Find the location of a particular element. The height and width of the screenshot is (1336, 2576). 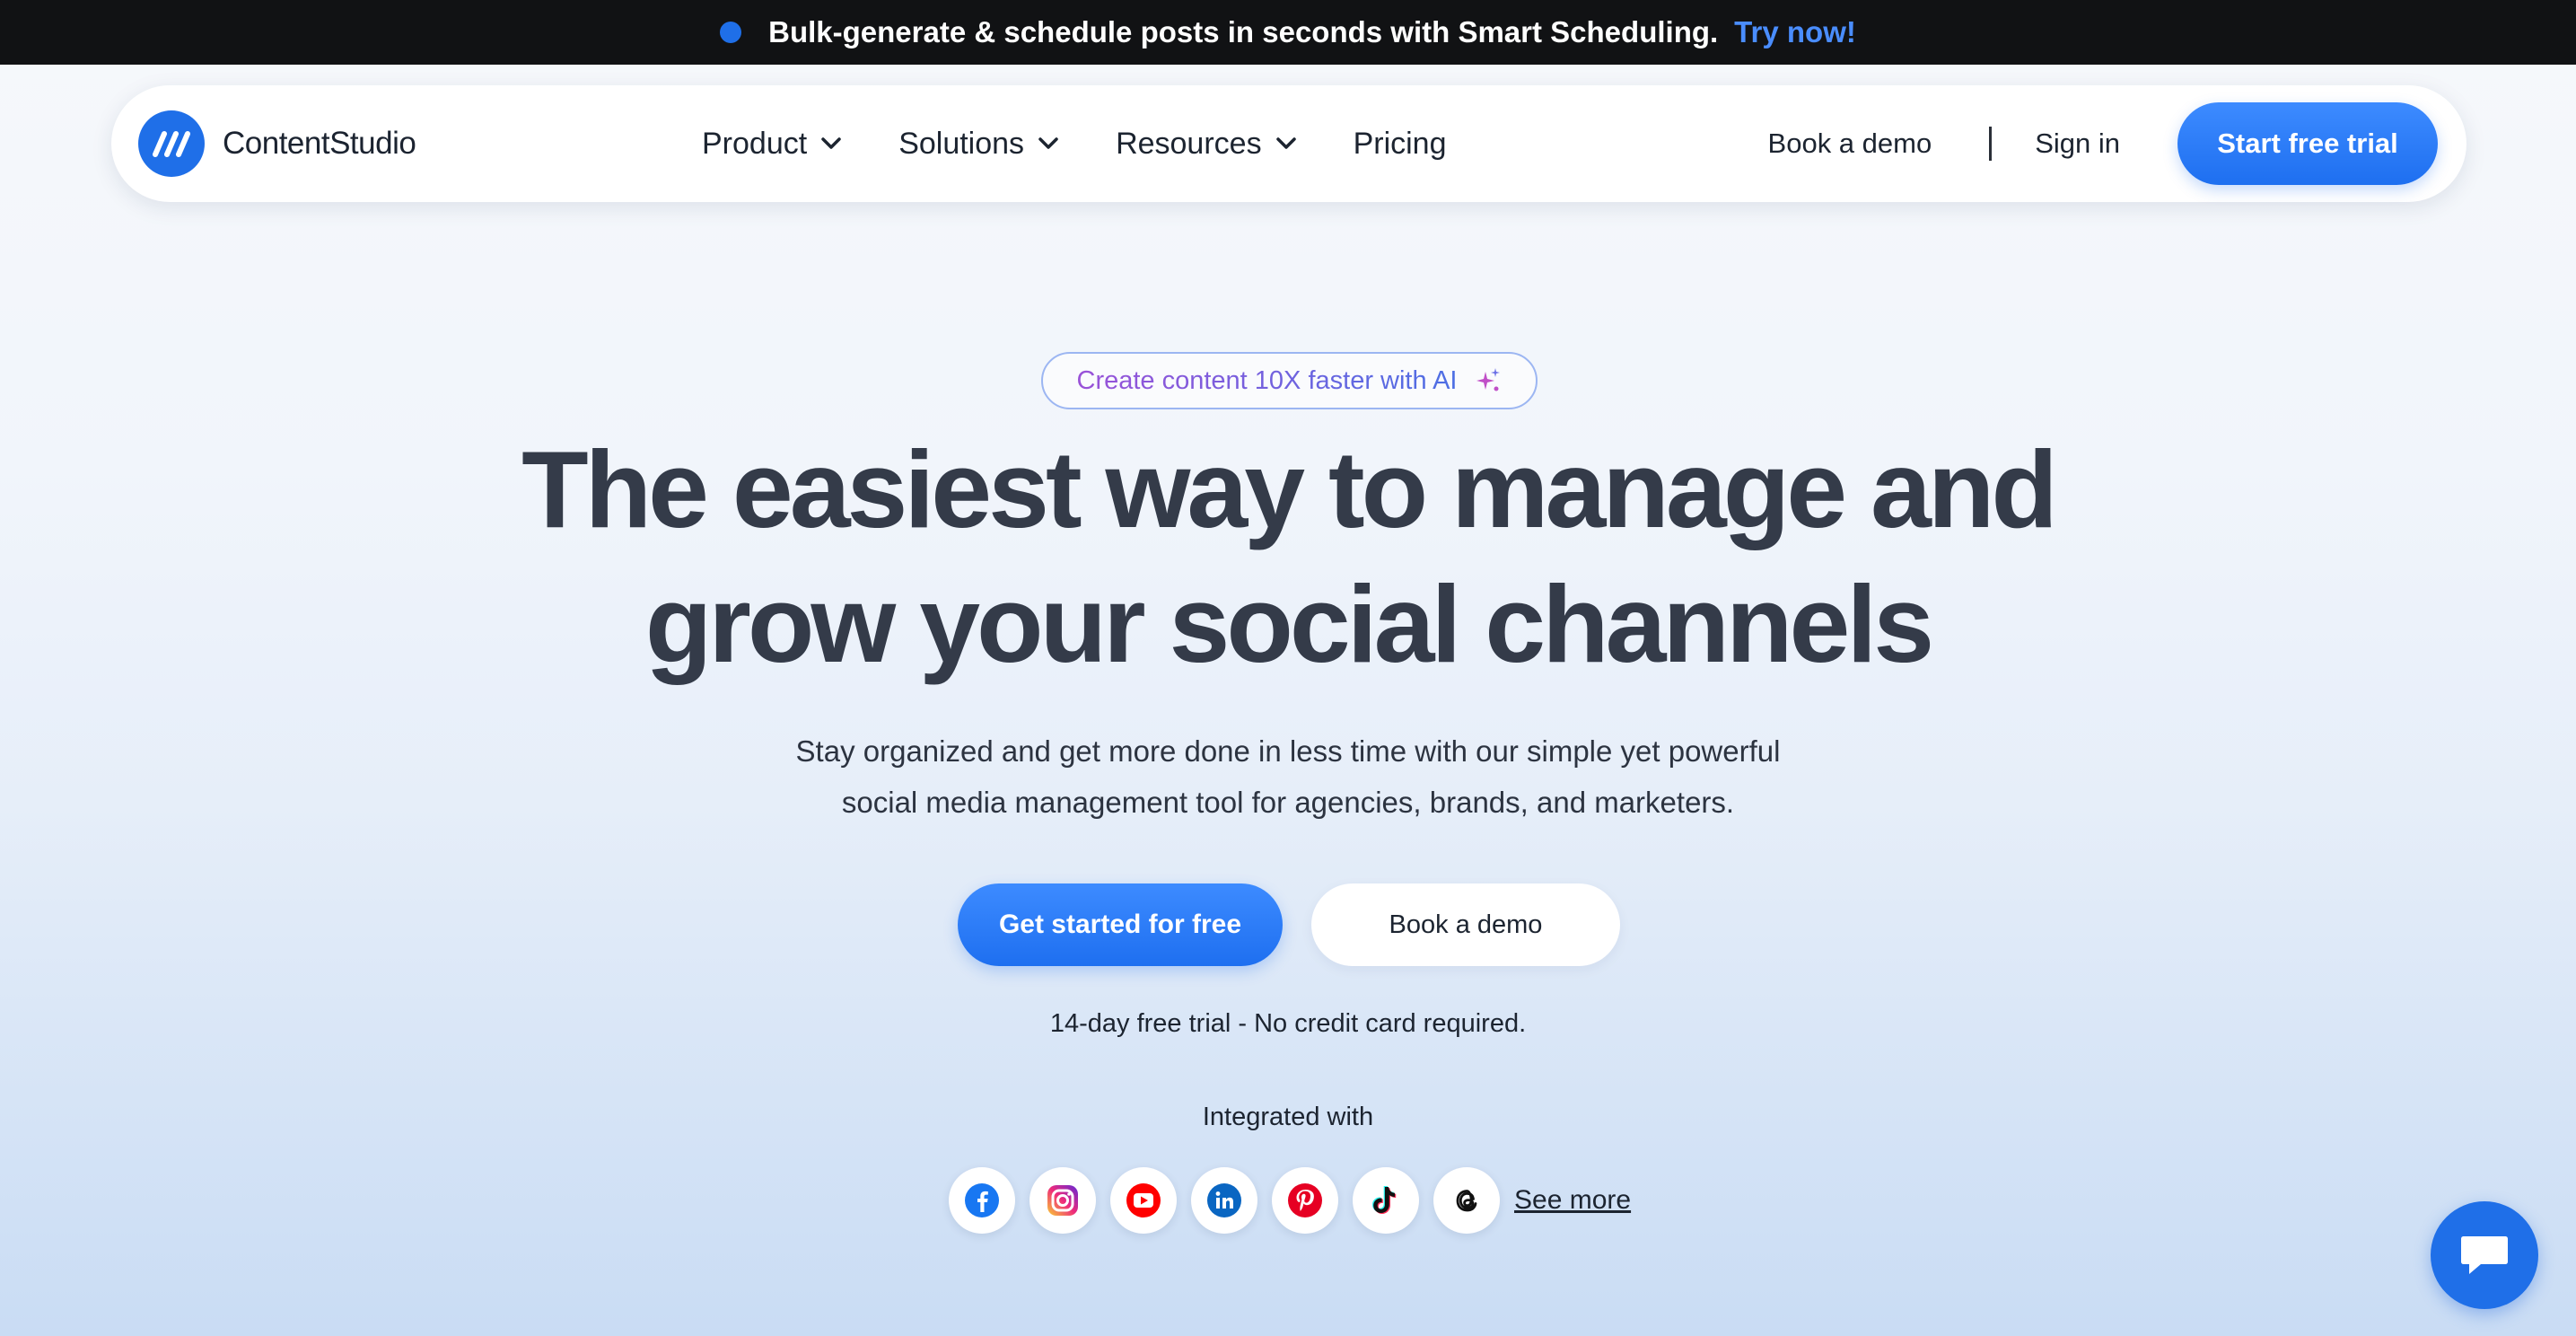

menu-item-label: Product is located at coordinates (755, 143).